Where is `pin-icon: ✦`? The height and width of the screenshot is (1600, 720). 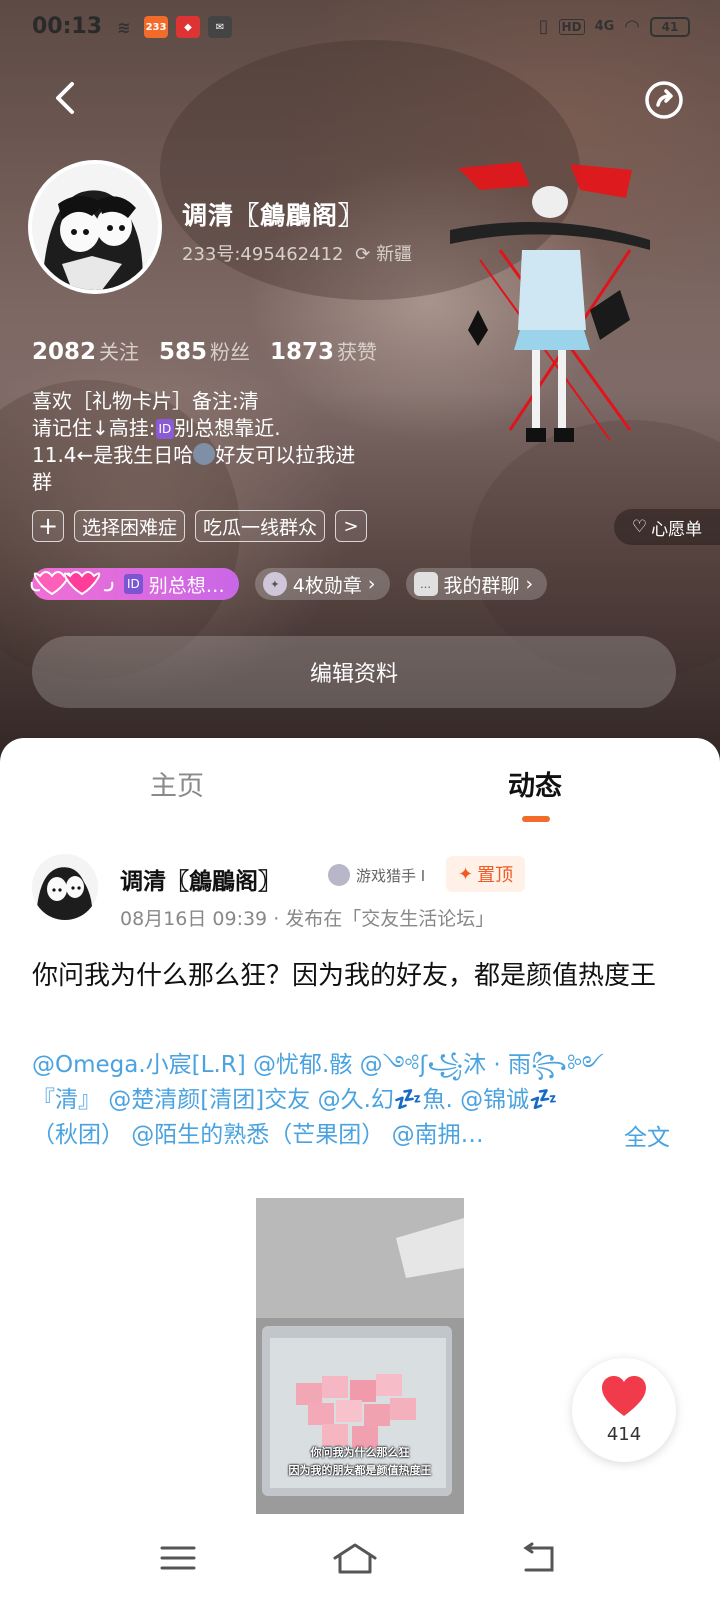
pin-icon: ✦ is located at coordinates (466, 874).